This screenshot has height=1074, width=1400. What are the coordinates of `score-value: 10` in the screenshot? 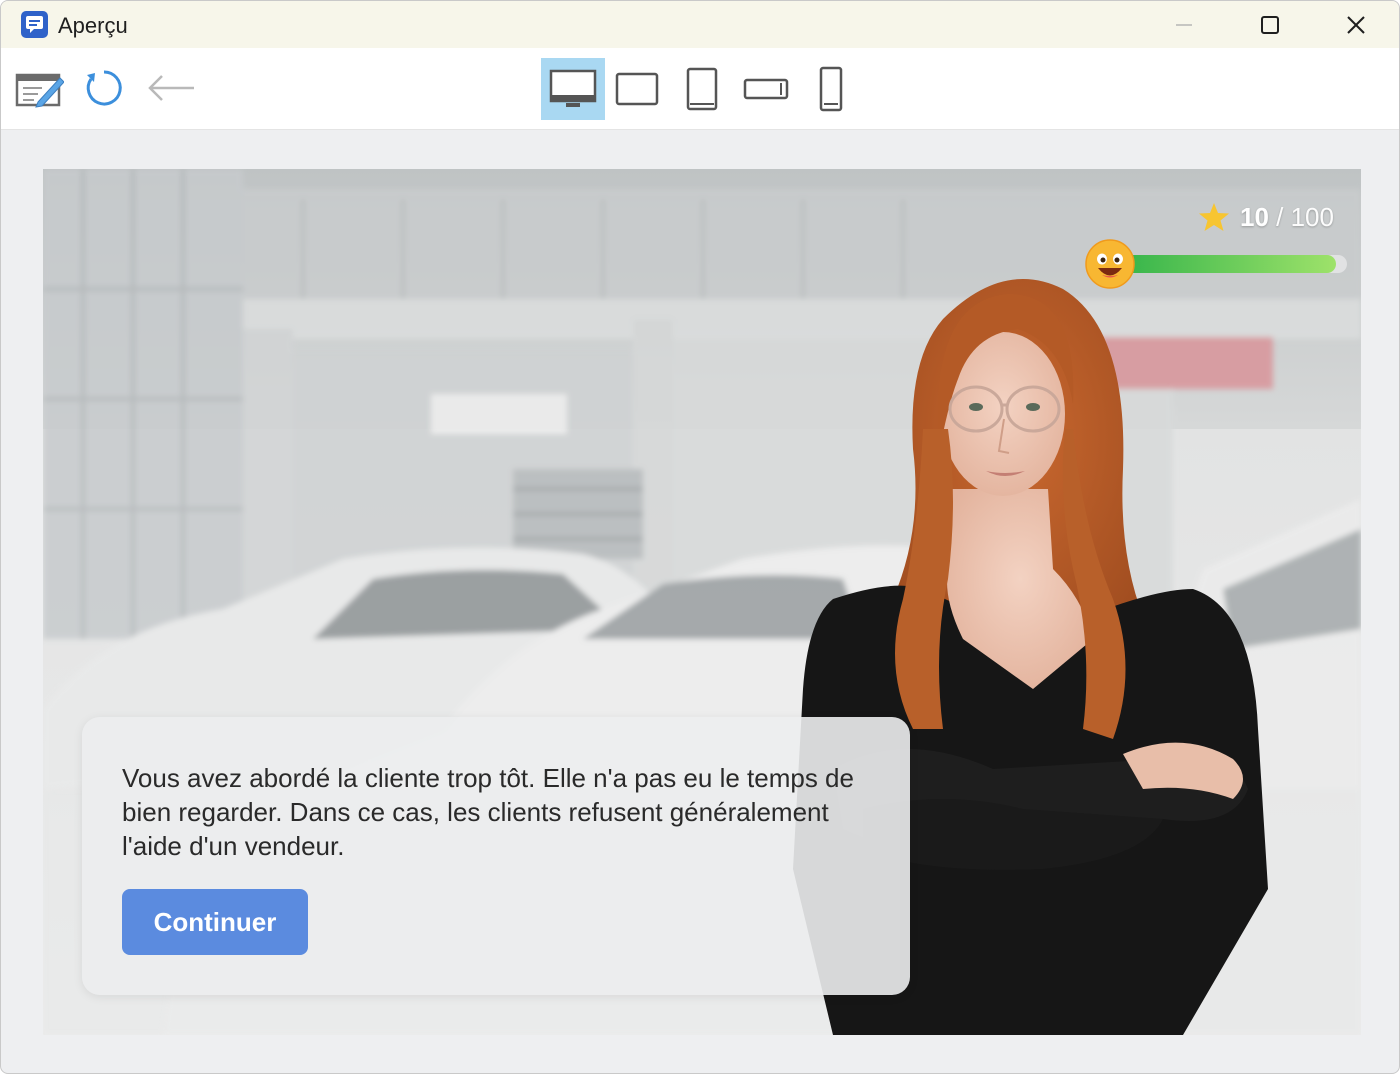 It's located at (1254, 216).